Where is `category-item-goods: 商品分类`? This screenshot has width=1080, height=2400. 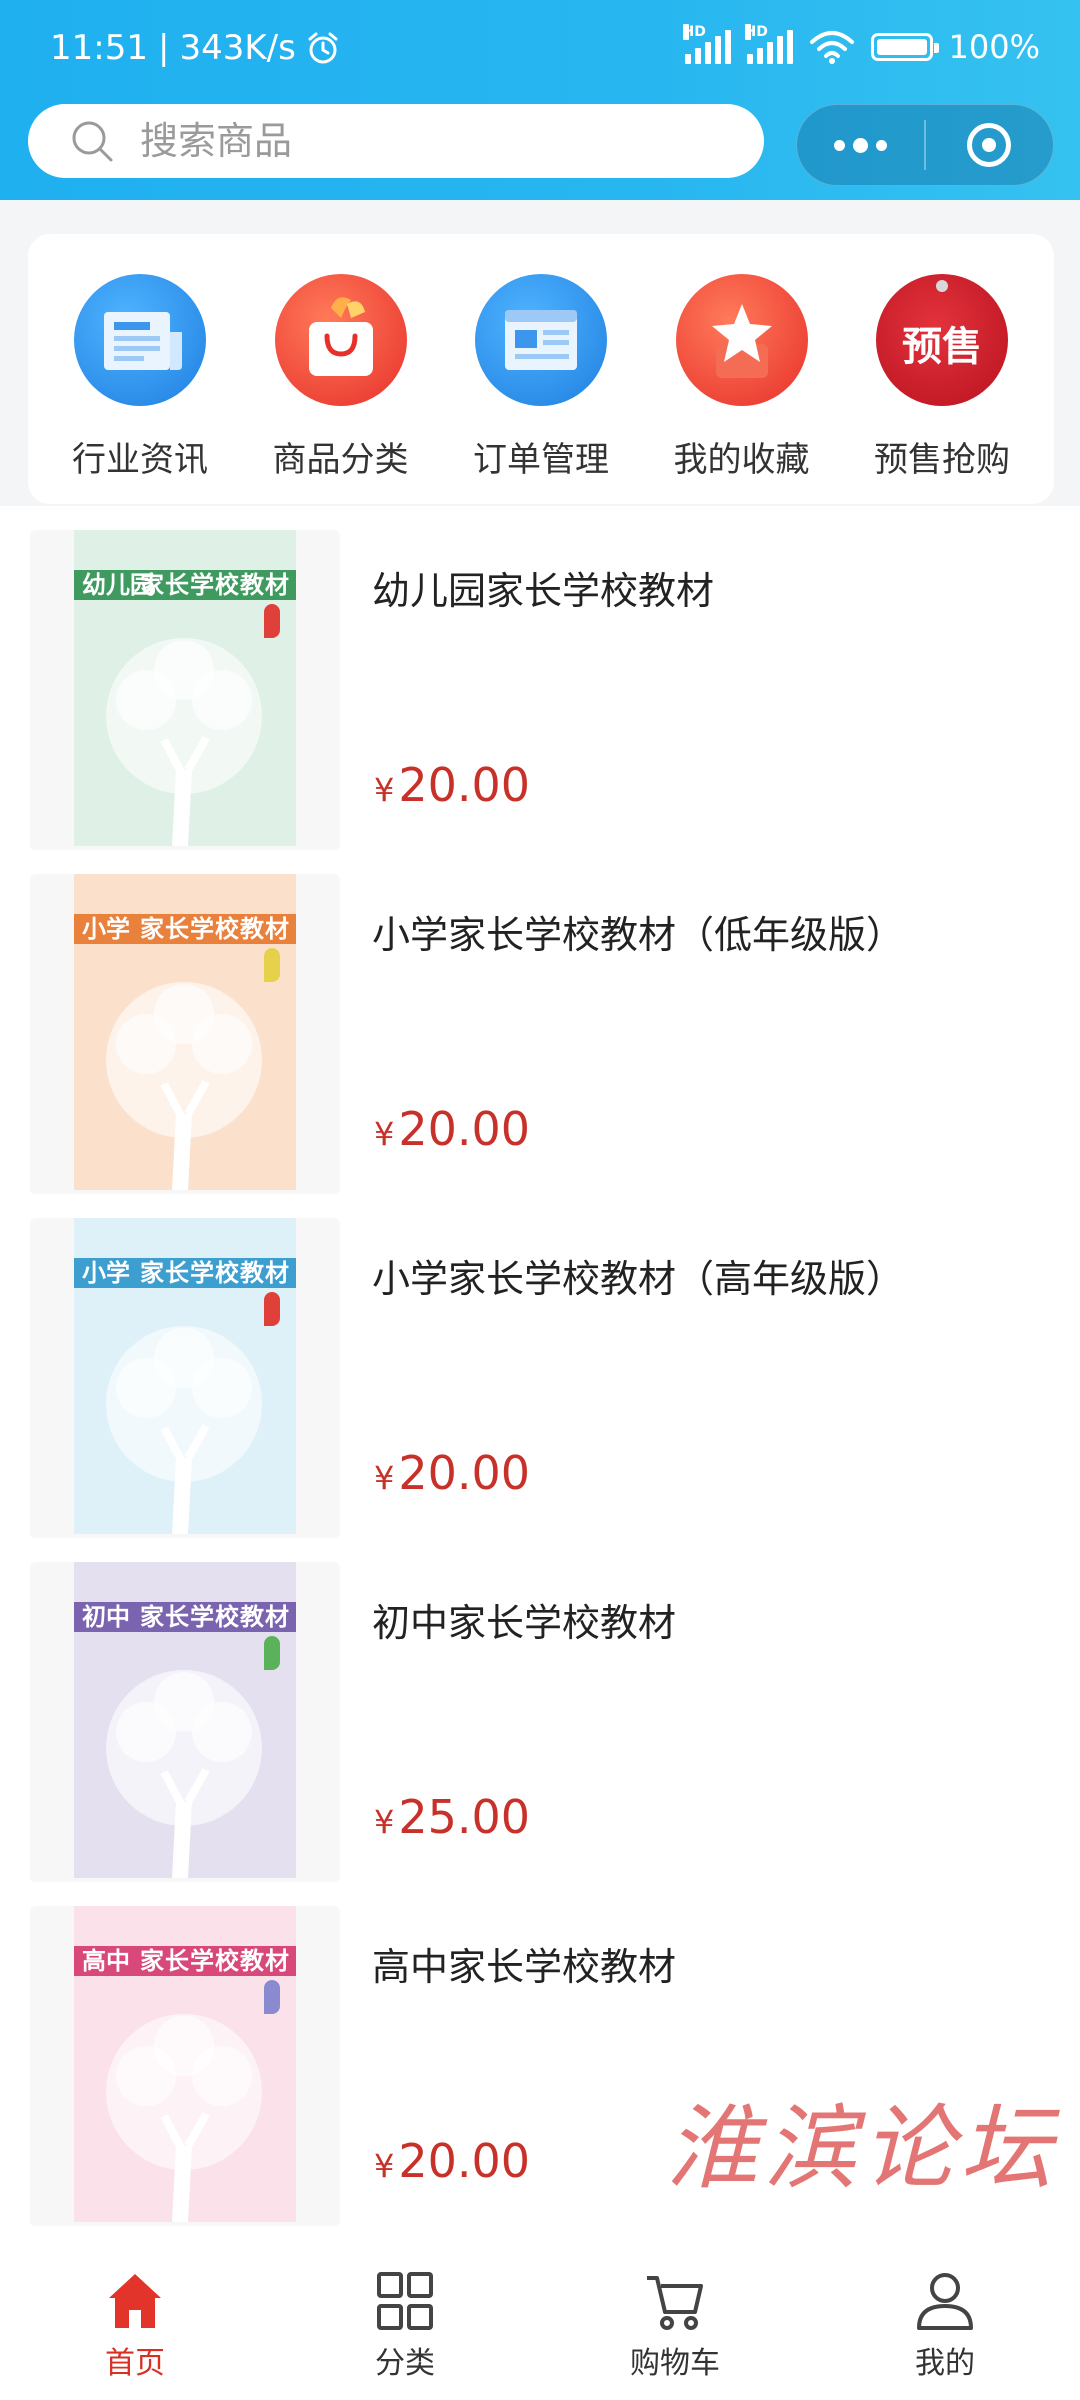
category-item-goods: 商品分类 is located at coordinates (341, 369).